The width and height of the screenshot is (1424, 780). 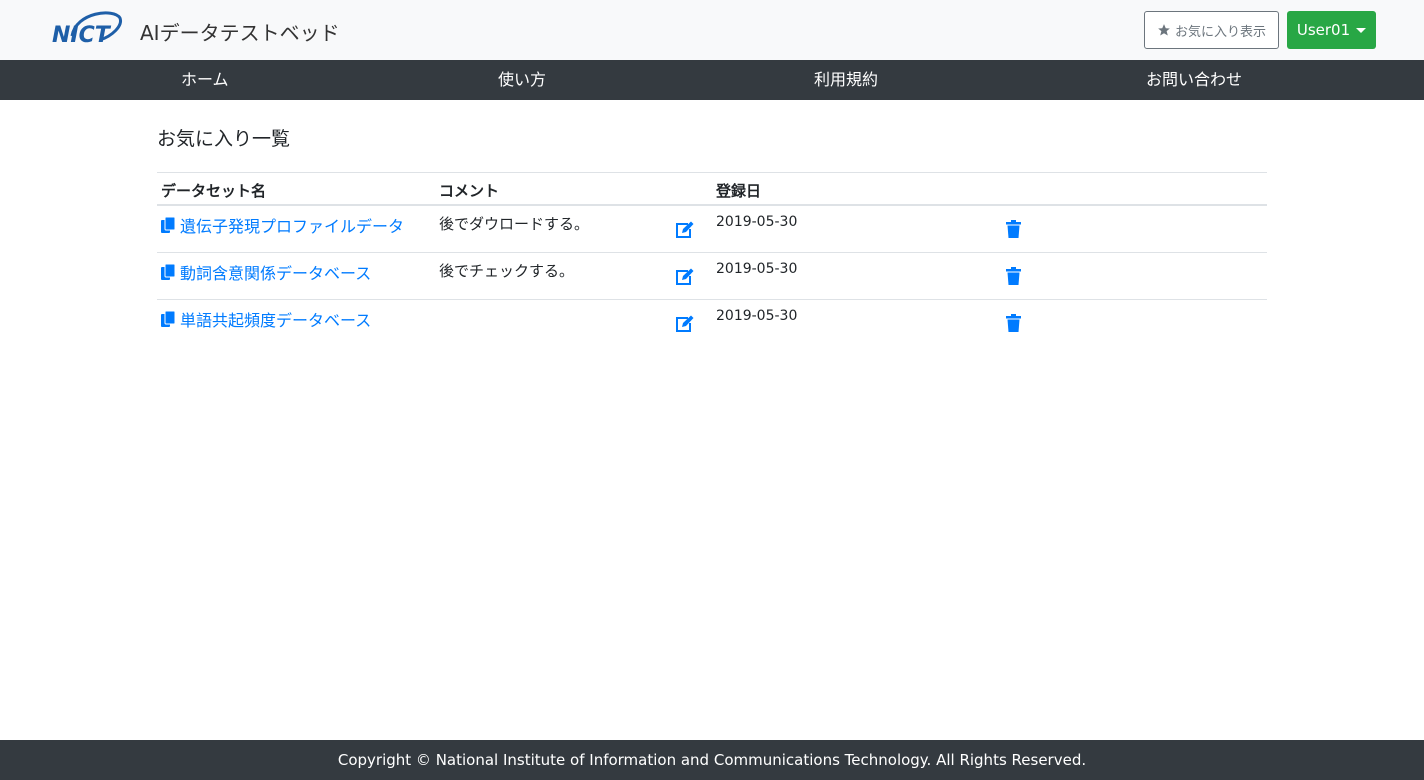 I want to click on favorites-button-label: お気に入り表示, so click(x=1220, y=32).